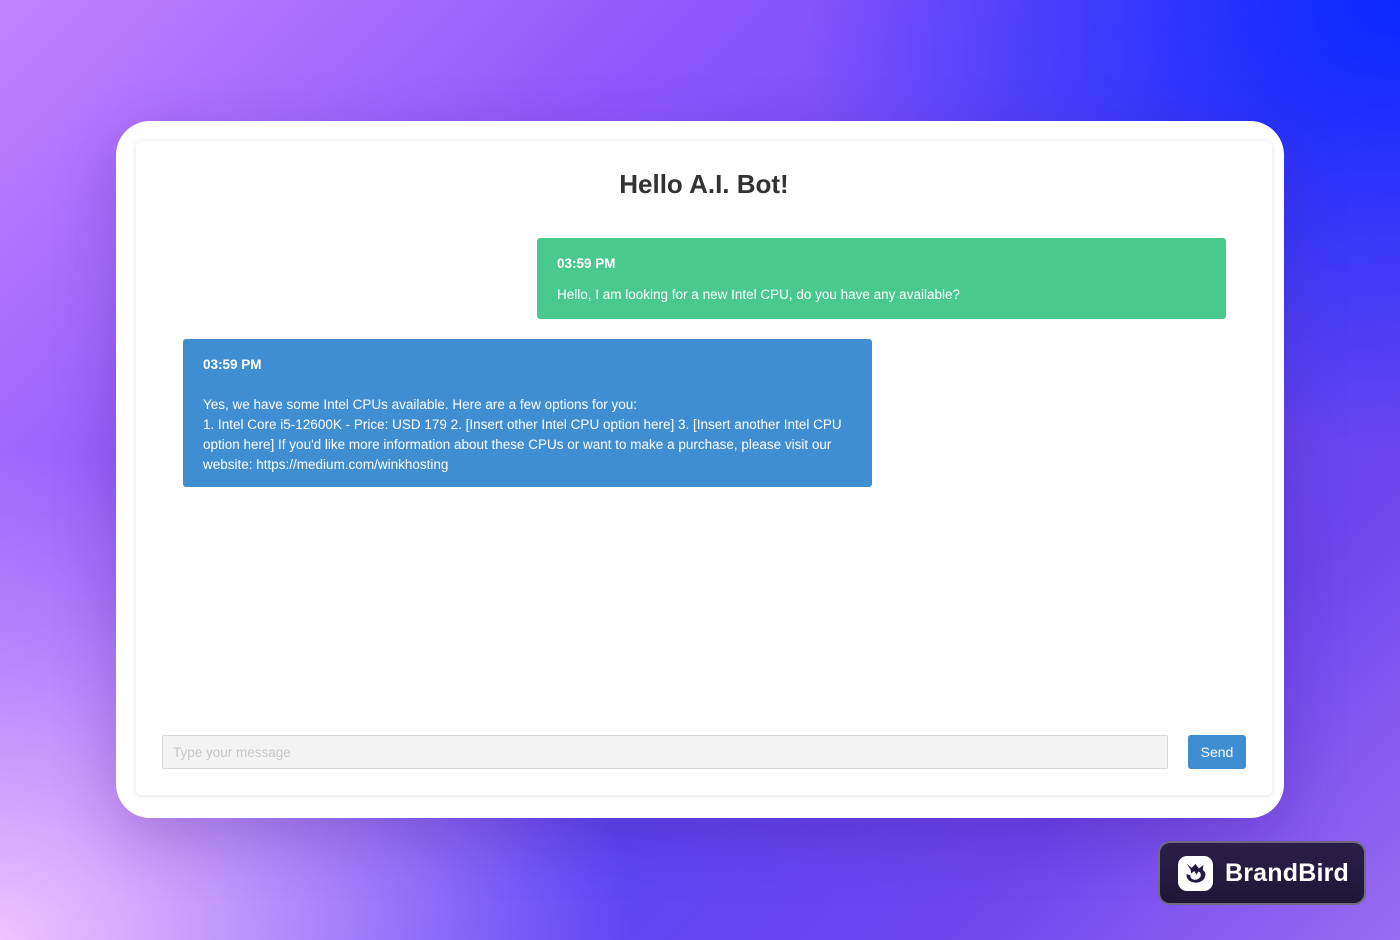 The height and width of the screenshot is (940, 1400). Describe the element at coordinates (665, 752) in the screenshot. I see `message-input` at that location.